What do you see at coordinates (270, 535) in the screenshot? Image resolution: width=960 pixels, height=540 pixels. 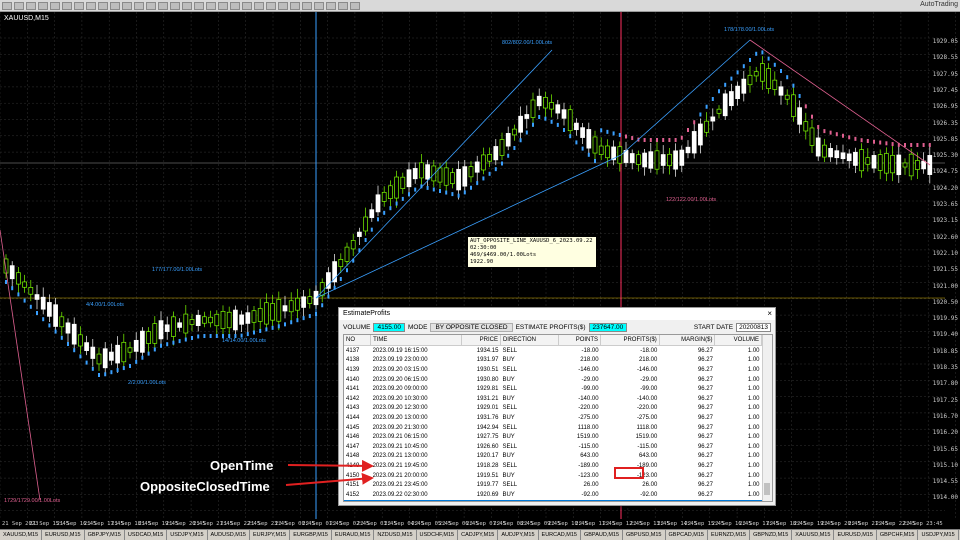 I see `chart-tab: EURJPY,M15` at bounding box center [270, 535].